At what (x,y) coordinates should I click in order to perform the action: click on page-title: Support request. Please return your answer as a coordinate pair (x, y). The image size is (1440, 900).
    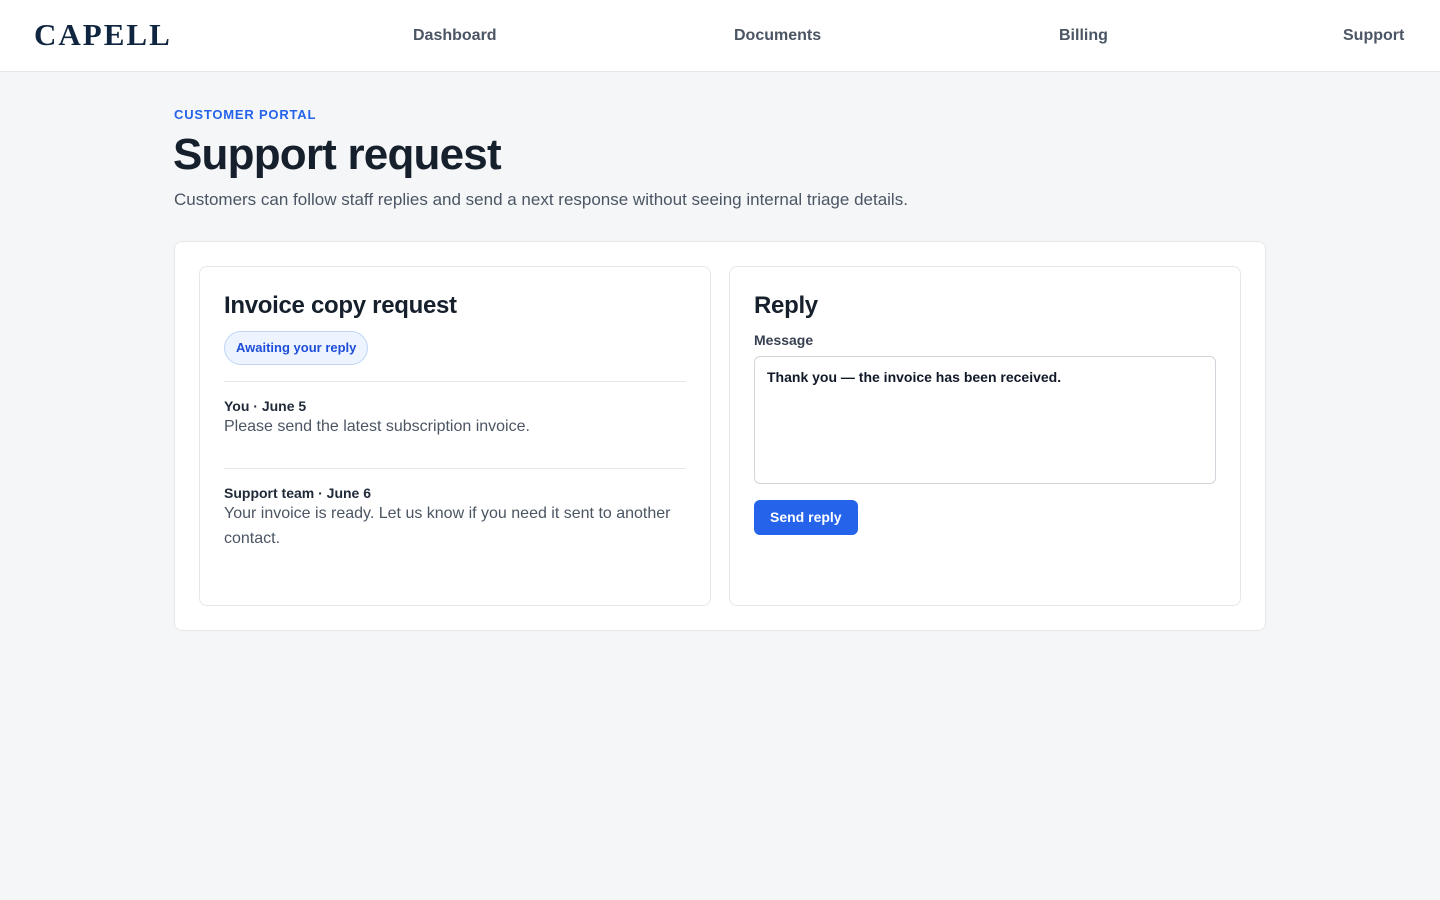
    Looking at the image, I should click on (337, 154).